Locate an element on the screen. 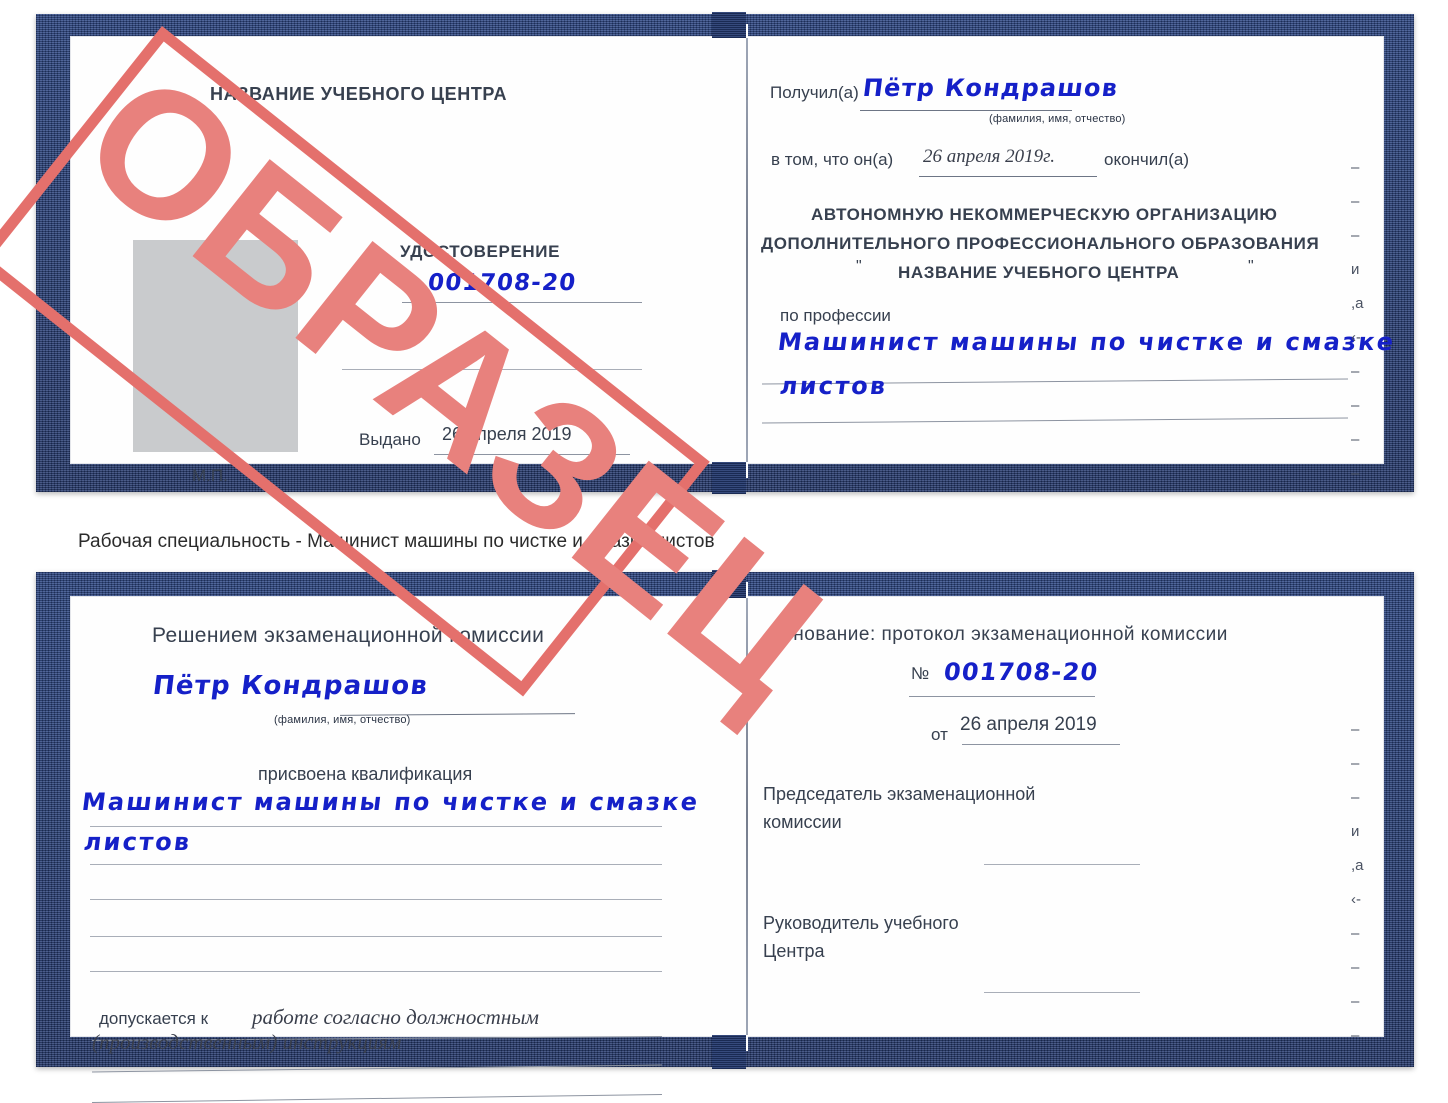 This screenshot has height=1103, width=1448. issued-date-value: 26 апреля 2019 is located at coordinates (507, 434).